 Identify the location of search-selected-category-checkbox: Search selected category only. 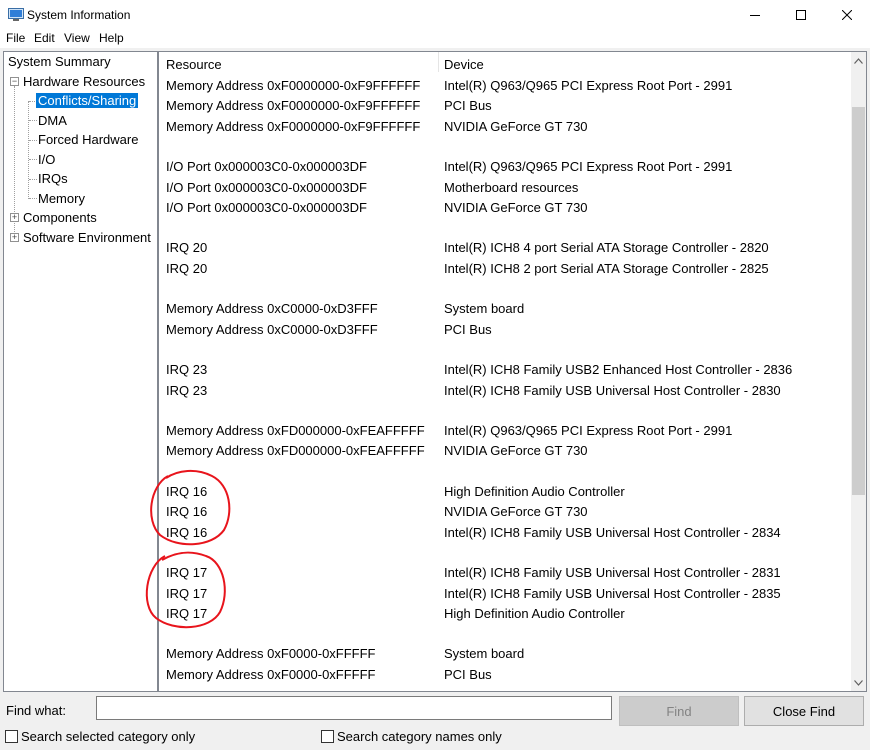
(100, 736).